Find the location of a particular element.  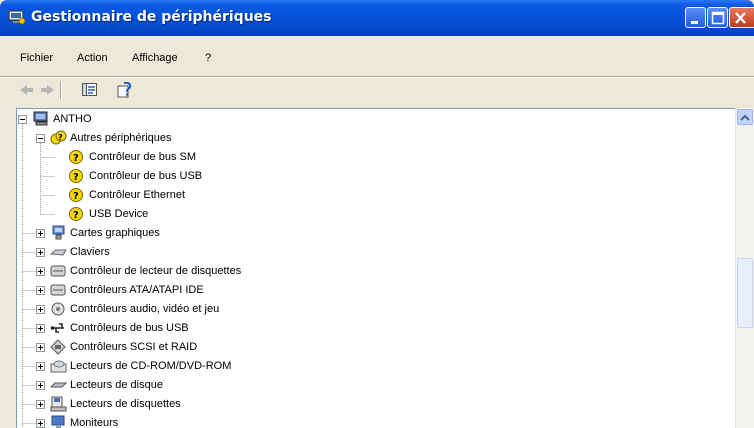

tree-root-label: ANTHO is located at coordinates (72, 119).